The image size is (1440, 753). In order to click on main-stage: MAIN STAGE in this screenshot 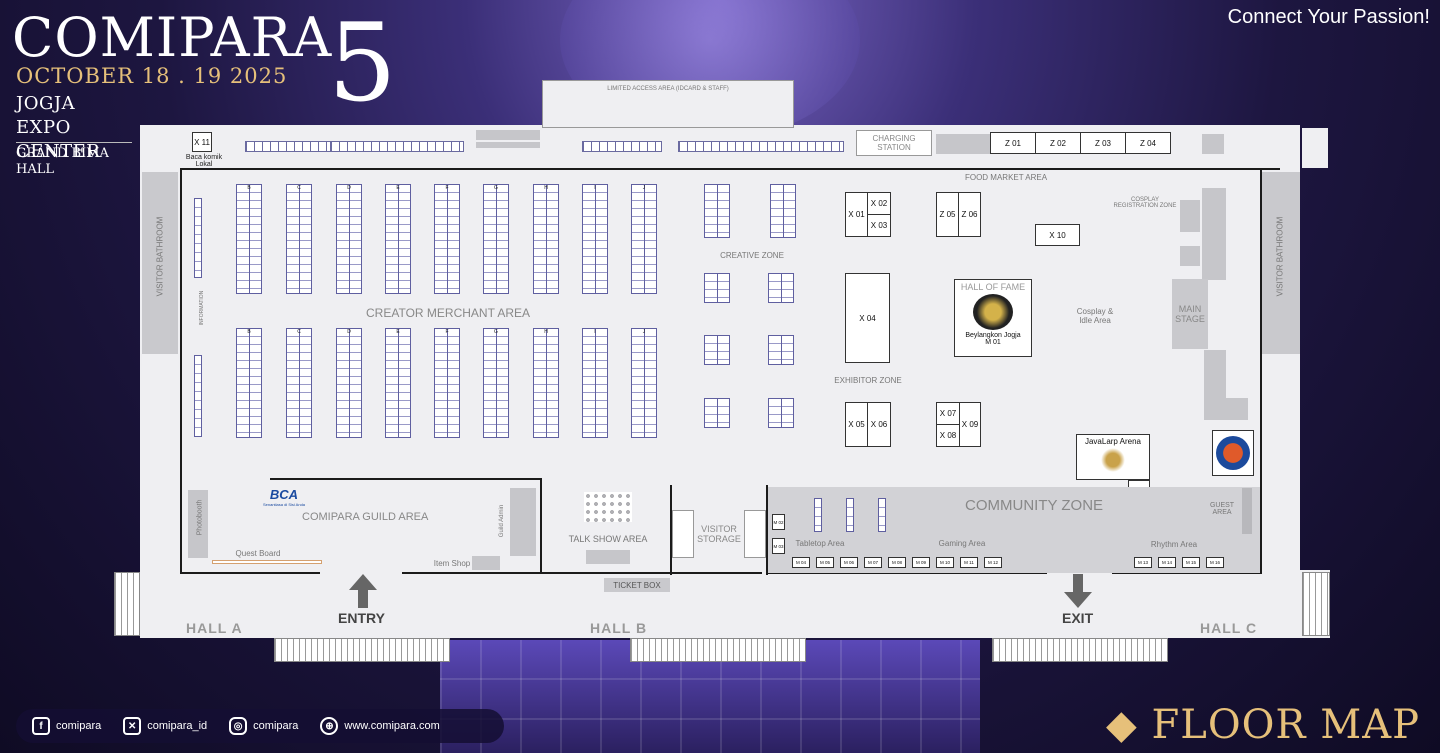, I will do `click(1190, 314)`.